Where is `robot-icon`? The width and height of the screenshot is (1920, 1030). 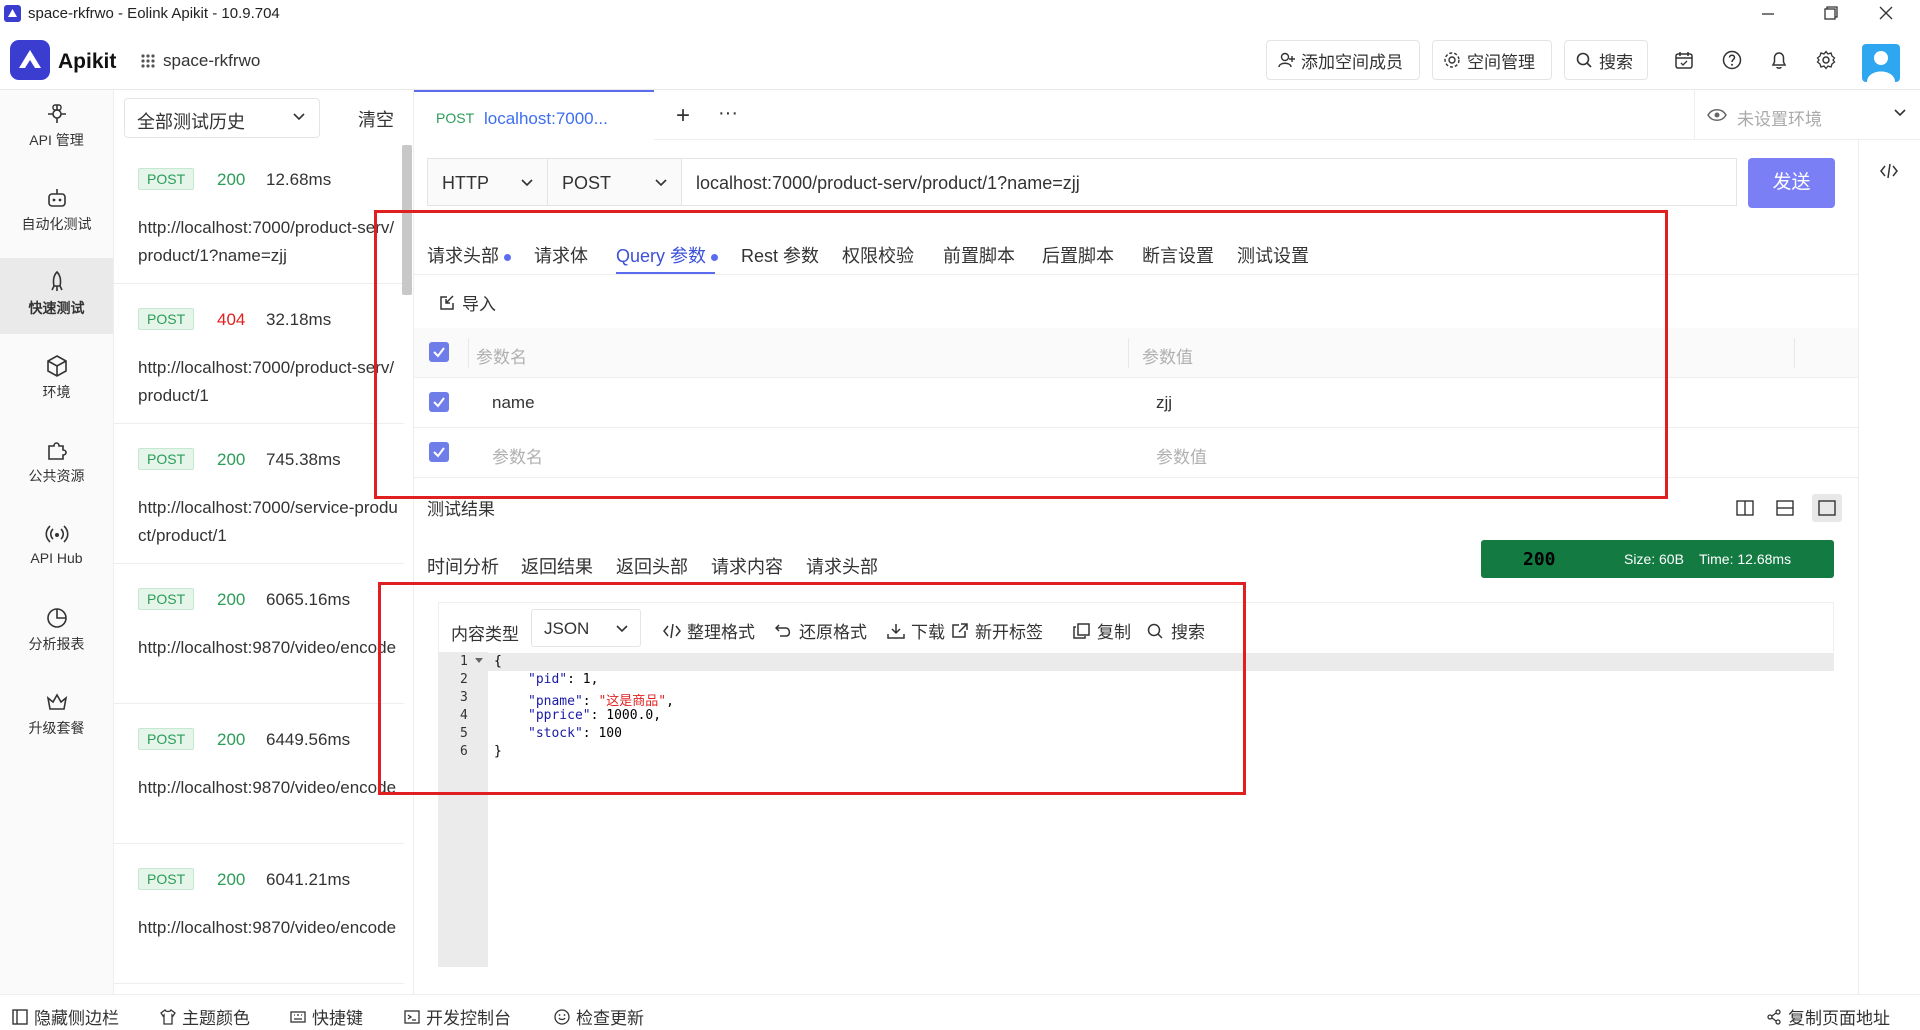 robot-icon is located at coordinates (56, 198).